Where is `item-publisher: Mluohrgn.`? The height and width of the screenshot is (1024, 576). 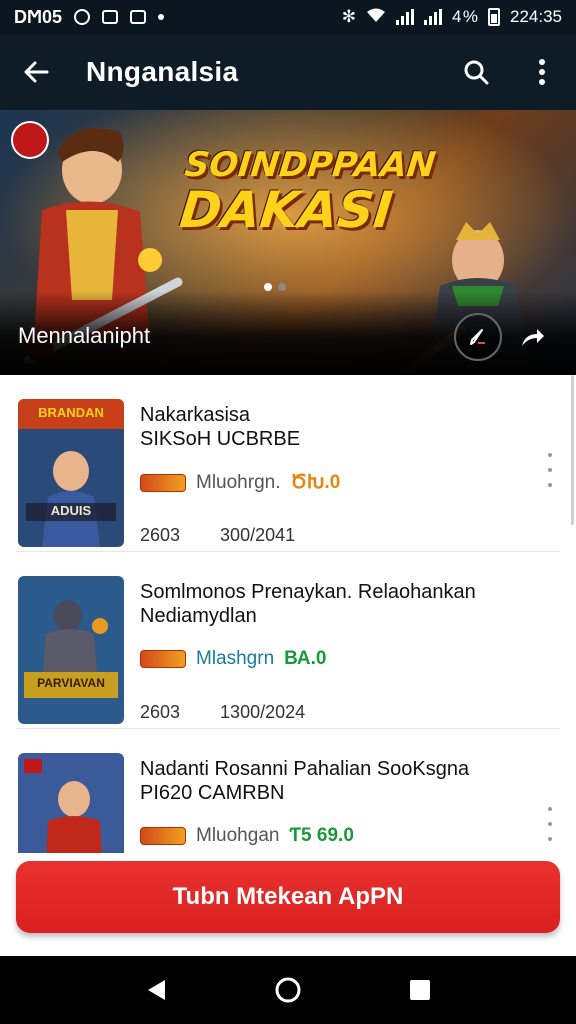
item-publisher: Mluohrgn. is located at coordinates (238, 482).